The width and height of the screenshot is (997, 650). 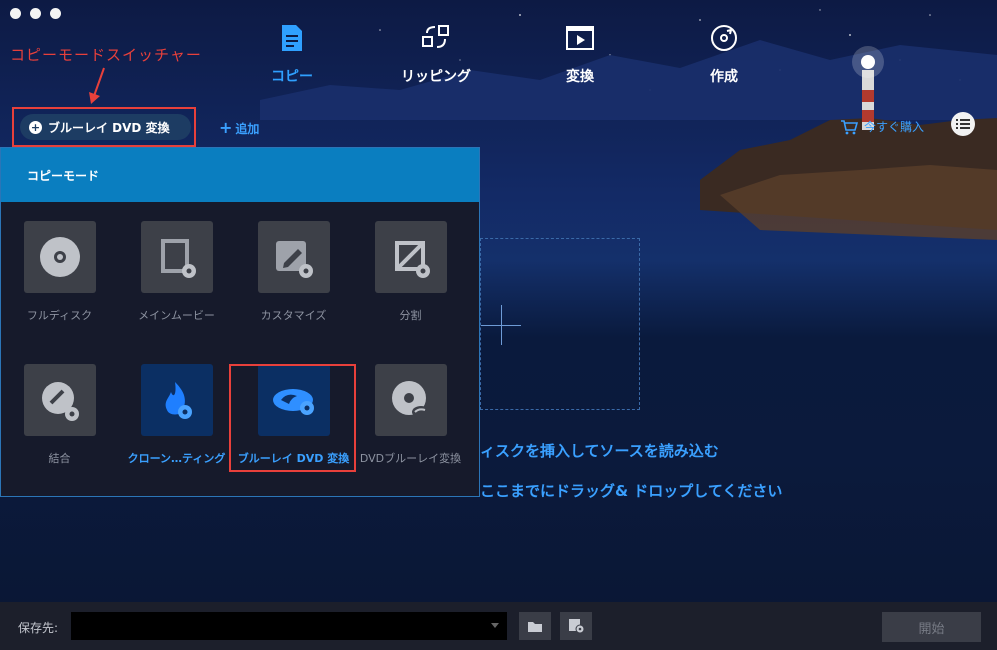 I want to click on mode-tile-main-movie: メインムービー, so click(x=176, y=272).